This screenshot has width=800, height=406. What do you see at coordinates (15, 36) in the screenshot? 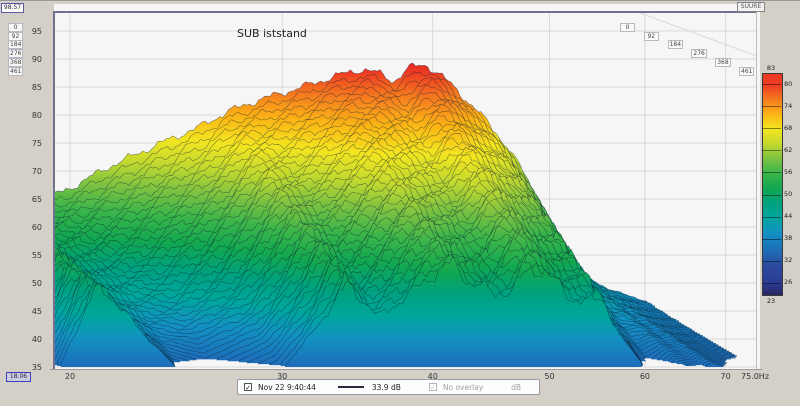
I see `time-axis-label-left: 92` at bounding box center [15, 36].